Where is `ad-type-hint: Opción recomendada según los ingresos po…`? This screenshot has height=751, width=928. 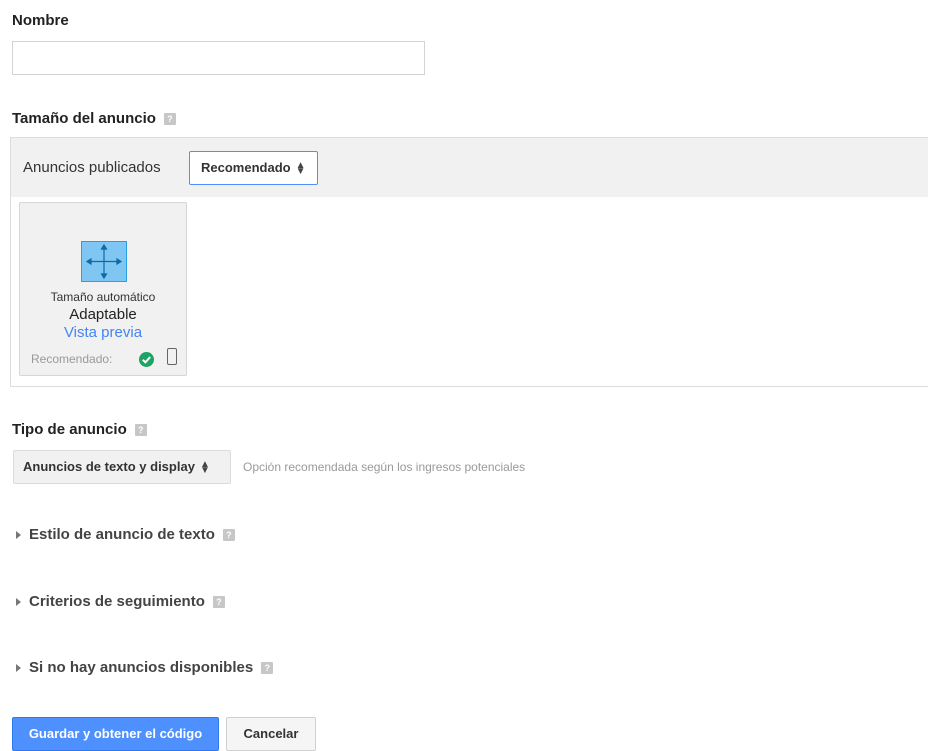 ad-type-hint: Opción recomendada según los ingresos po… is located at coordinates (384, 467).